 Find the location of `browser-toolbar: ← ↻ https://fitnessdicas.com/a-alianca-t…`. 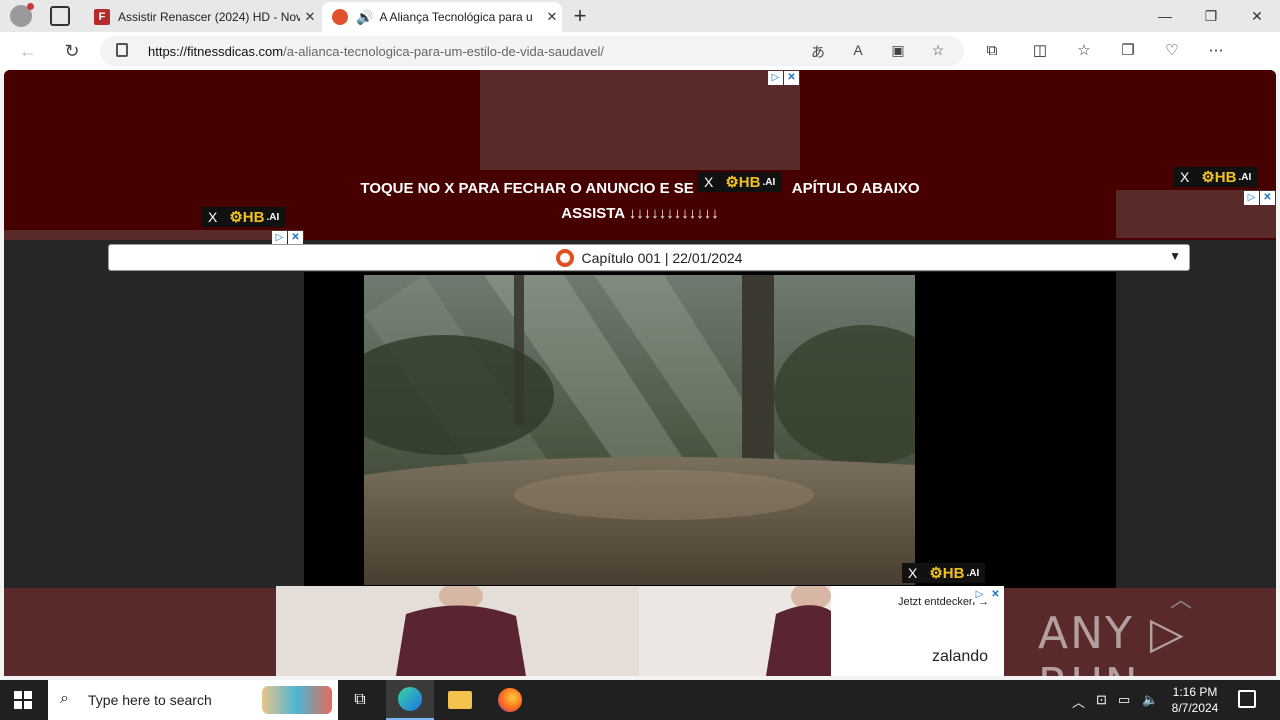

browser-toolbar: ← ↻ https://fitnessdicas.com/a-alianca-t… is located at coordinates (640, 51).